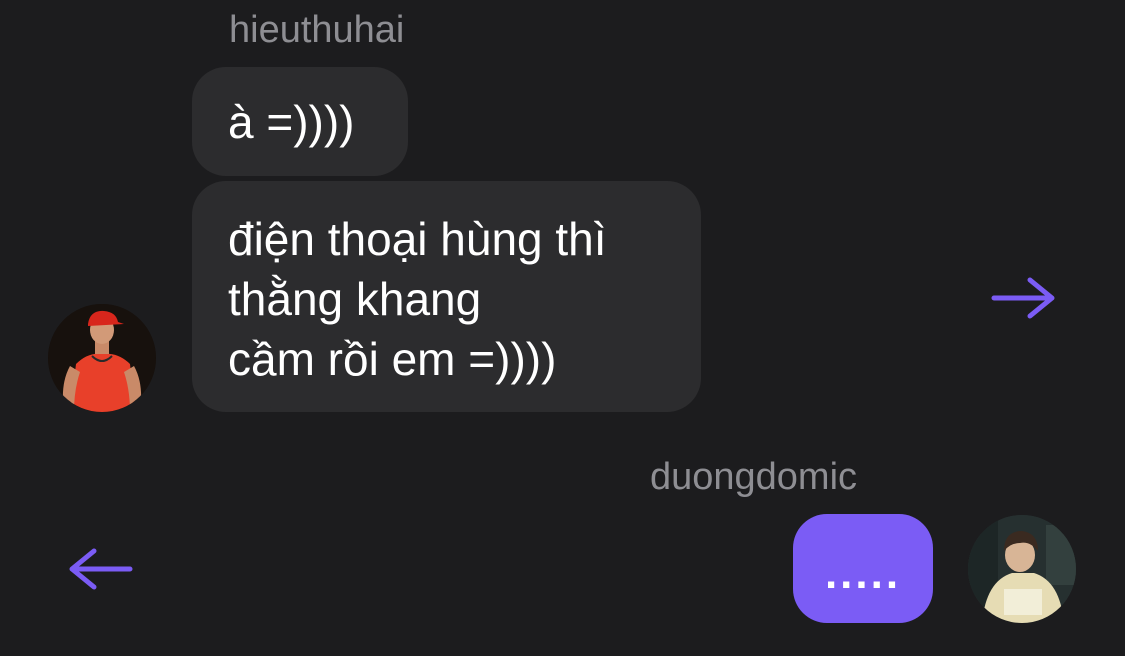 The height and width of the screenshot is (656, 1125). Describe the element at coordinates (754, 477) in the screenshot. I see `sender-name-duongdomic: duongdomic` at that location.